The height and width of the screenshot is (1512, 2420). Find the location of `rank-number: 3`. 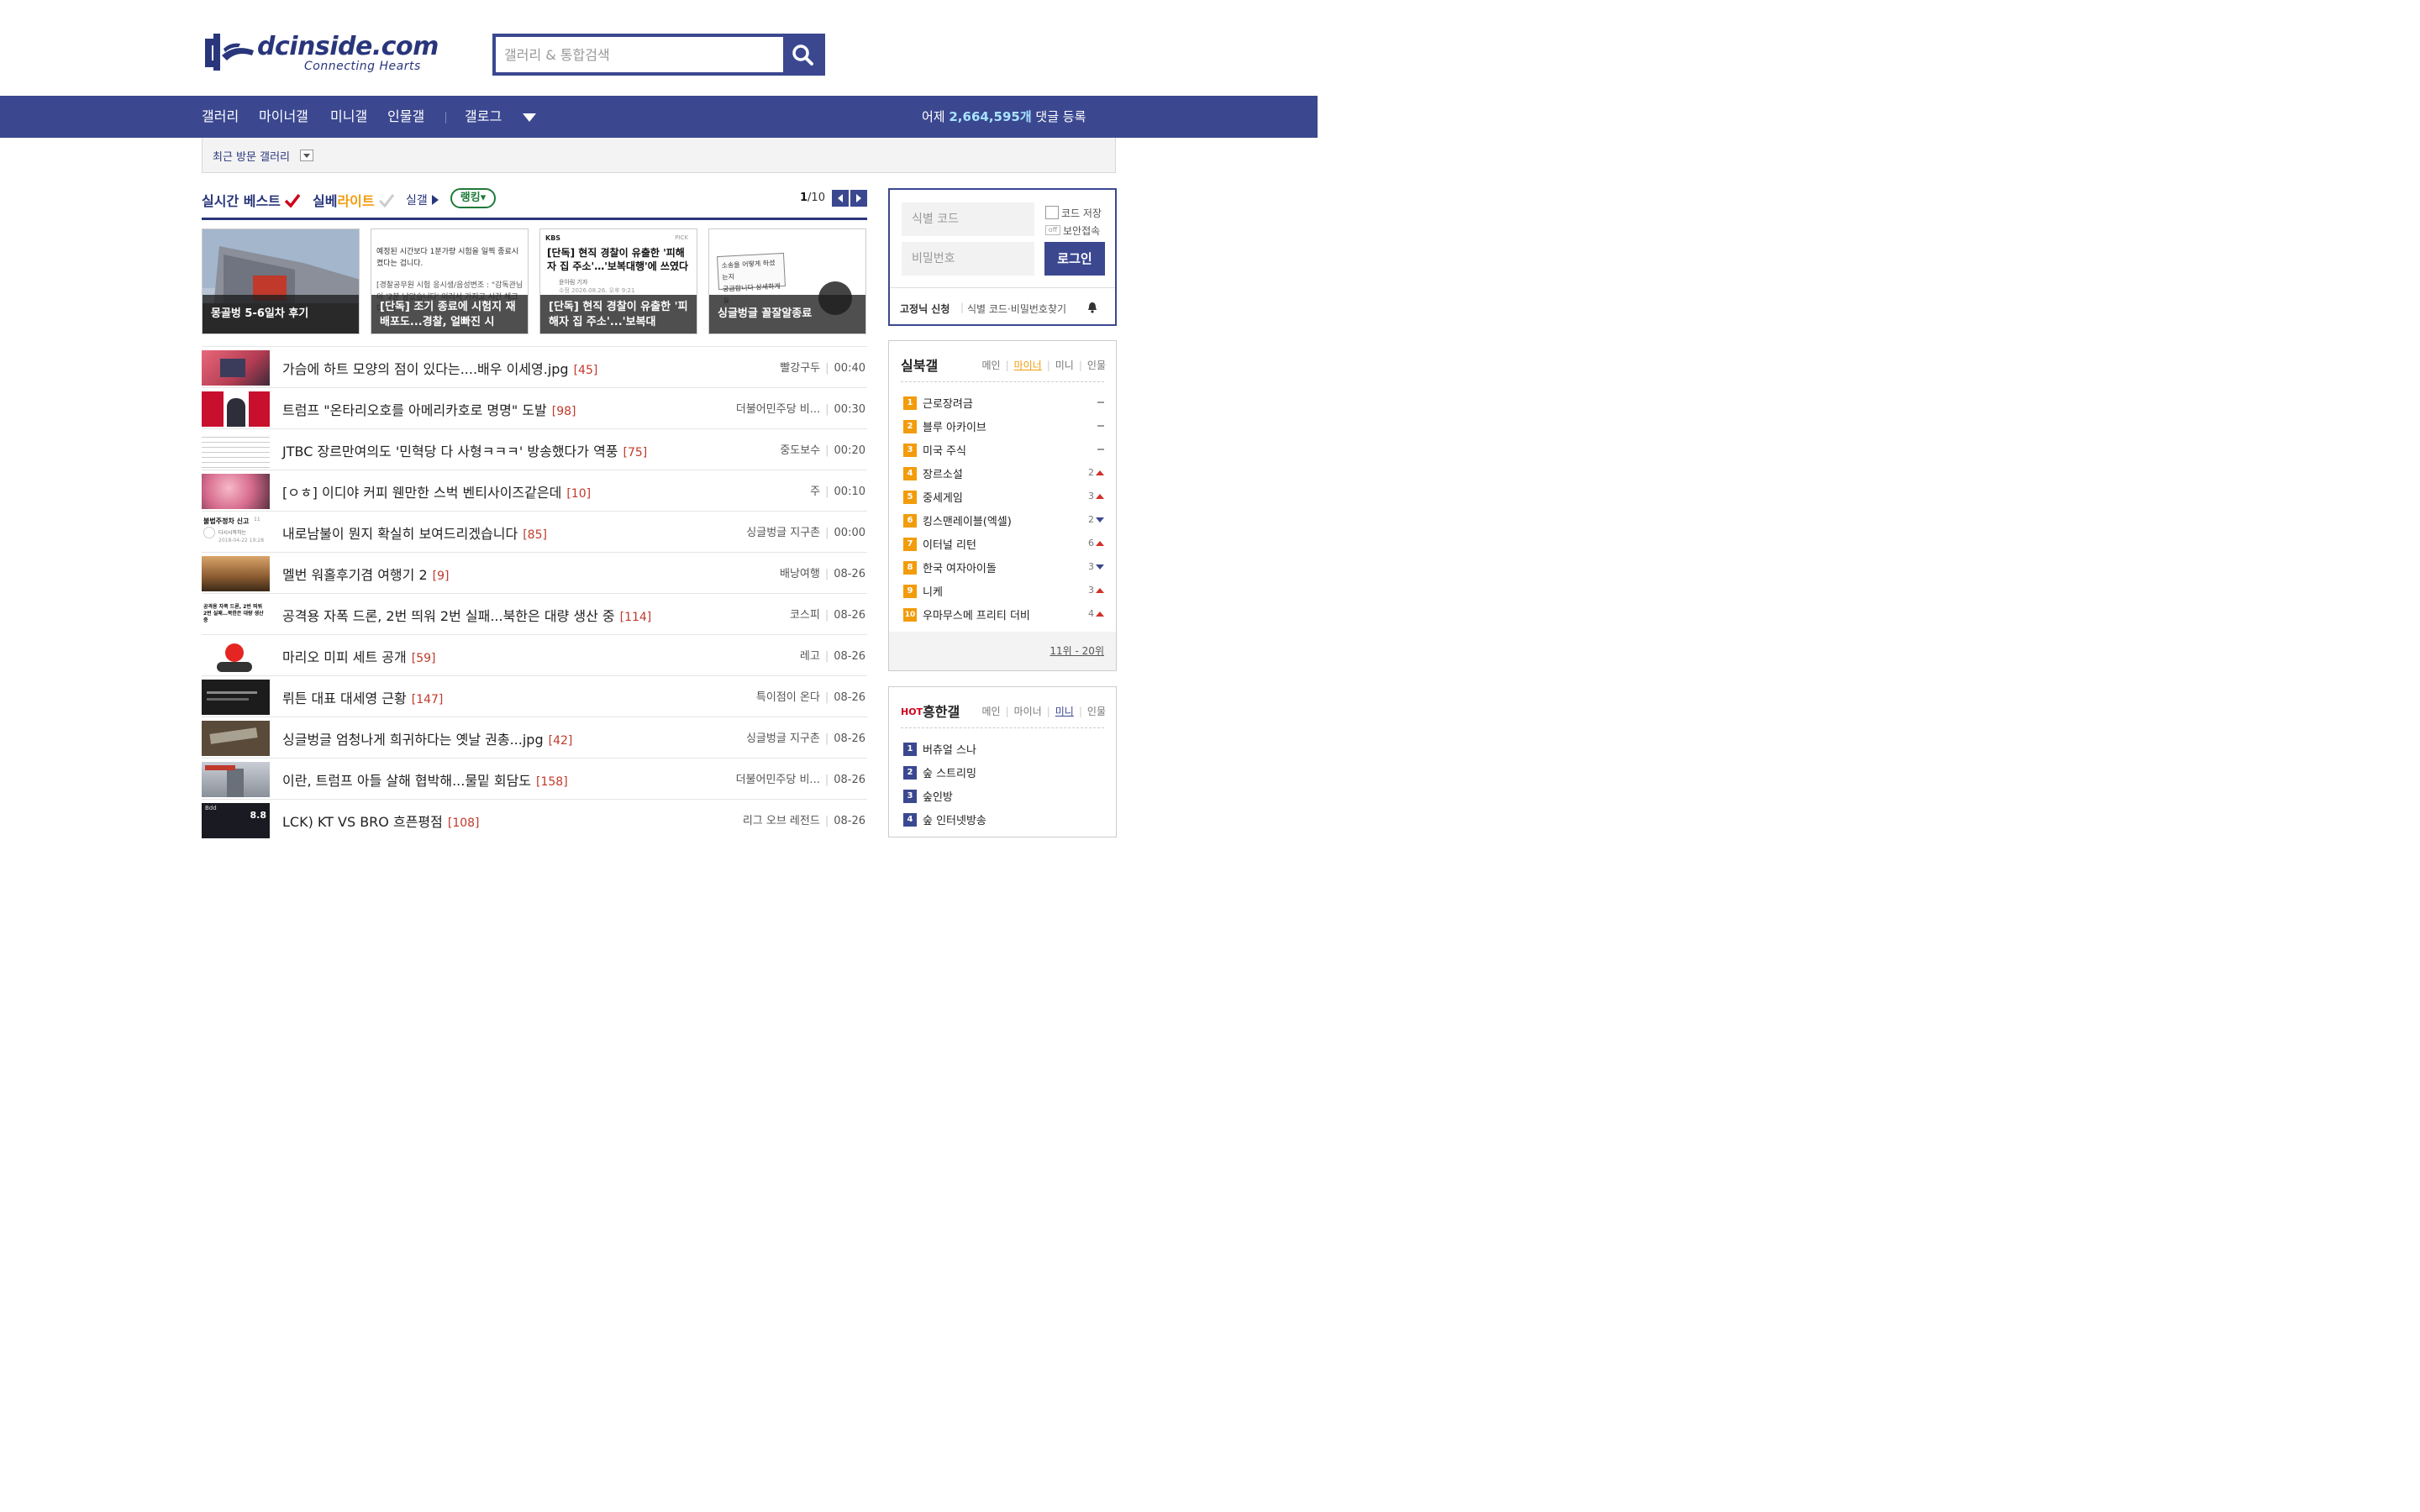

rank-number: 3 is located at coordinates (910, 796).